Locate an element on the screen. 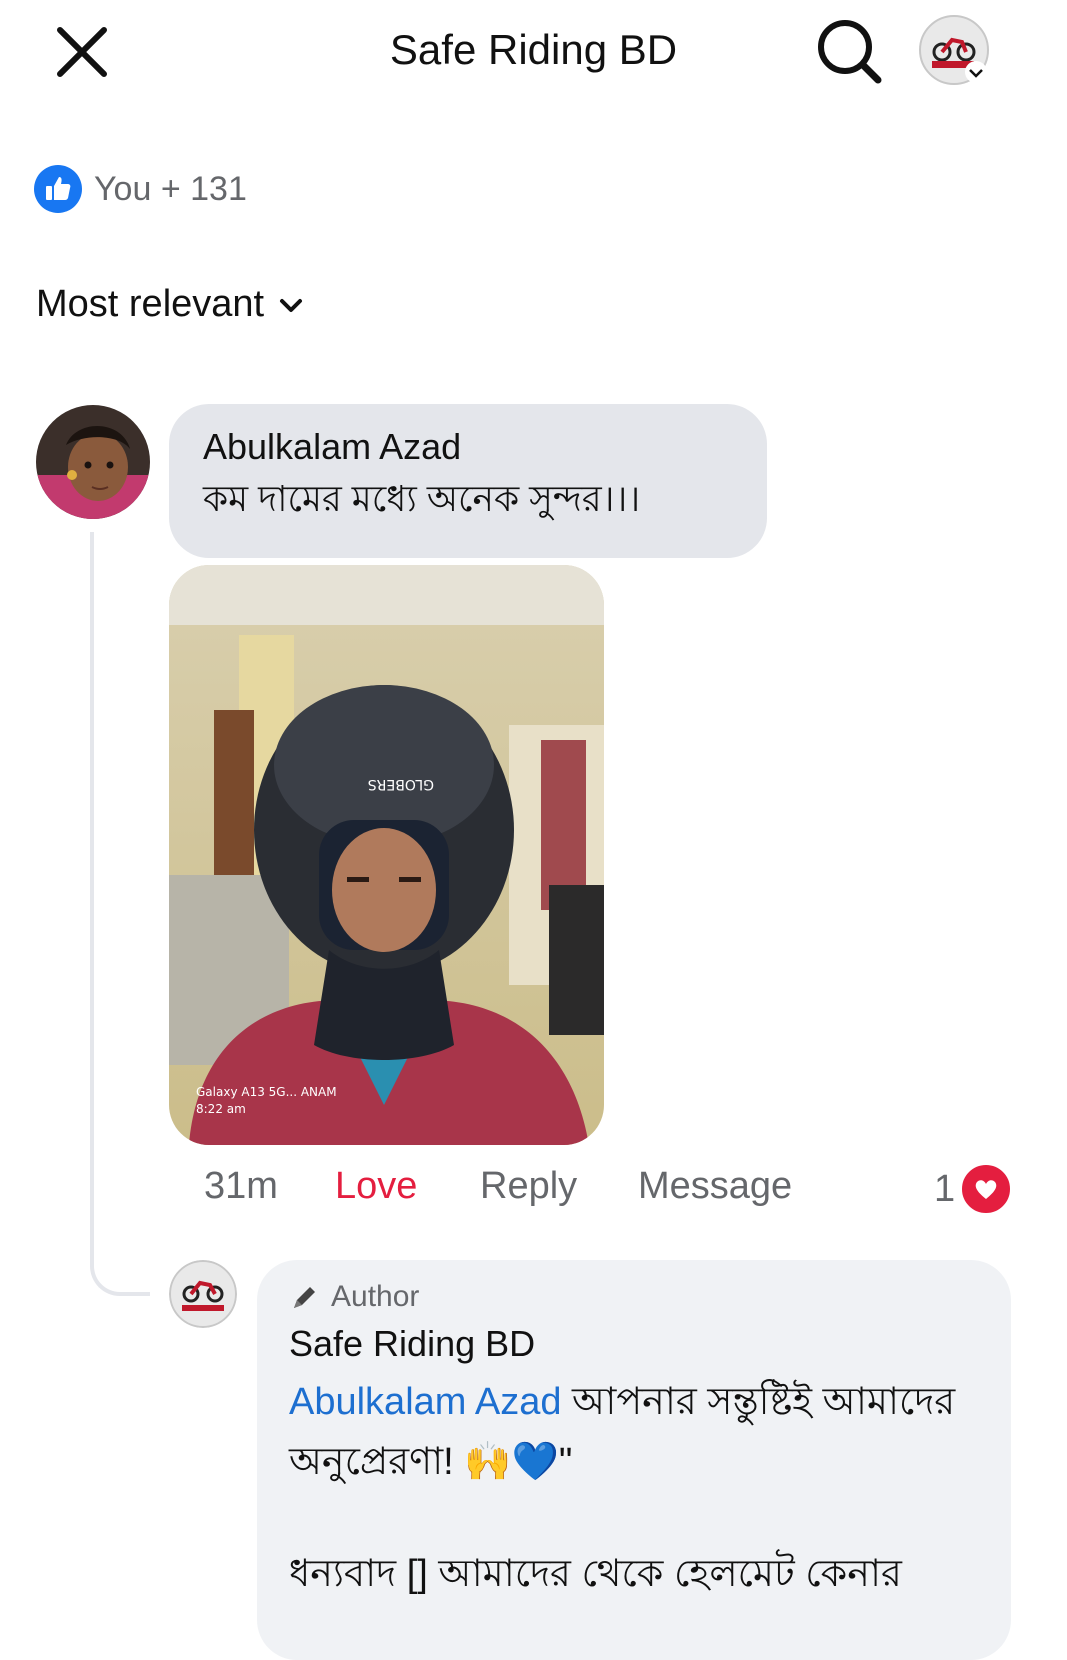  reply-button: Reply is located at coordinates (528, 1186).